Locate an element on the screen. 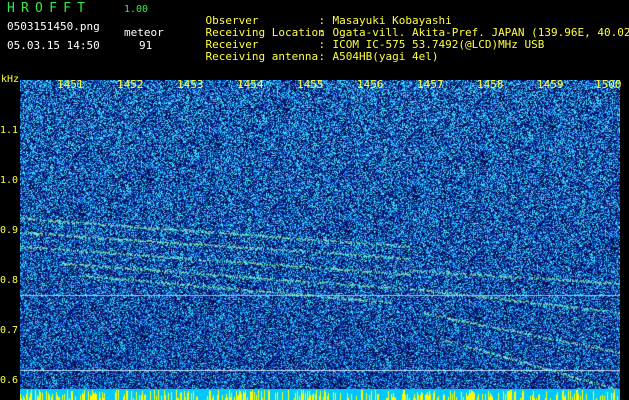  x-tick-label: 1458 is located at coordinates (490, 84).